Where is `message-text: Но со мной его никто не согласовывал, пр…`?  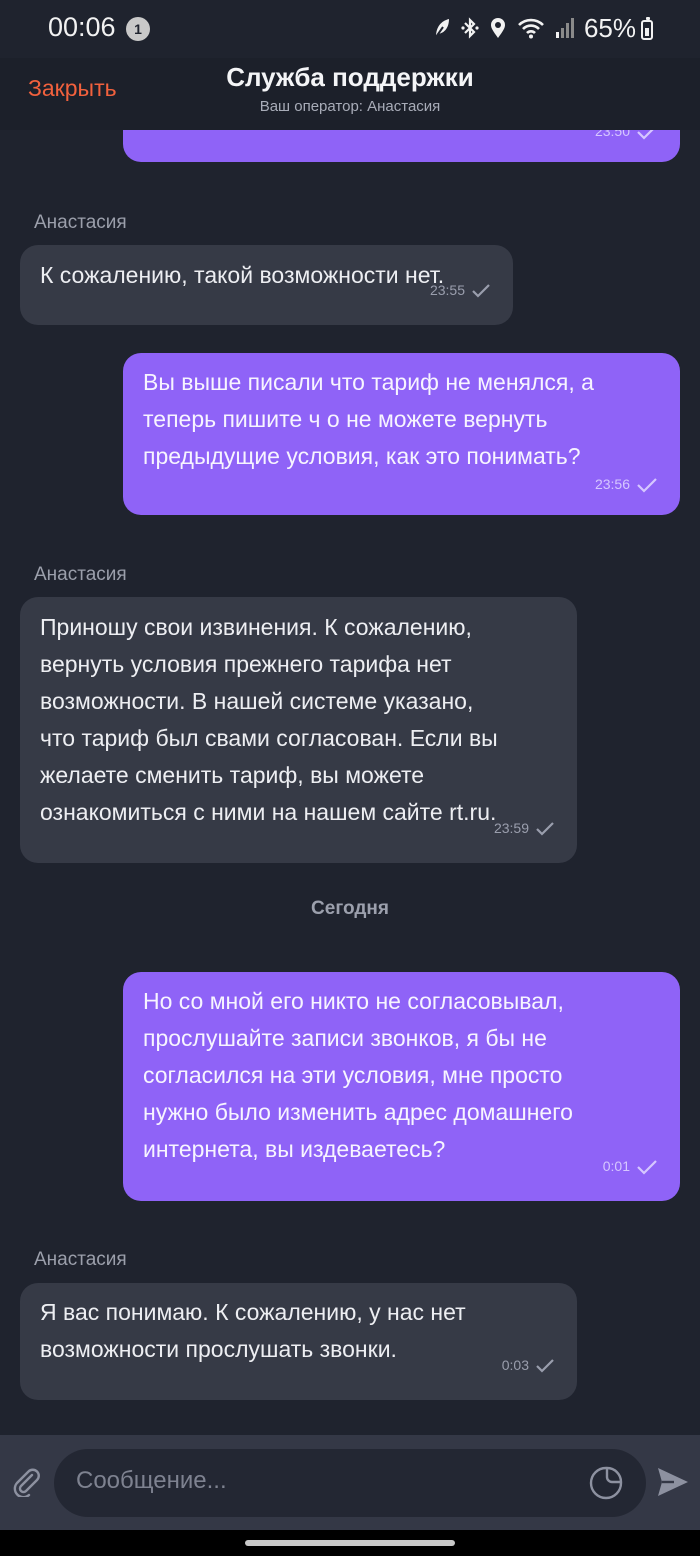 message-text: Но со мной его никто не согласовывал, пр… is located at coordinates (358, 1075).